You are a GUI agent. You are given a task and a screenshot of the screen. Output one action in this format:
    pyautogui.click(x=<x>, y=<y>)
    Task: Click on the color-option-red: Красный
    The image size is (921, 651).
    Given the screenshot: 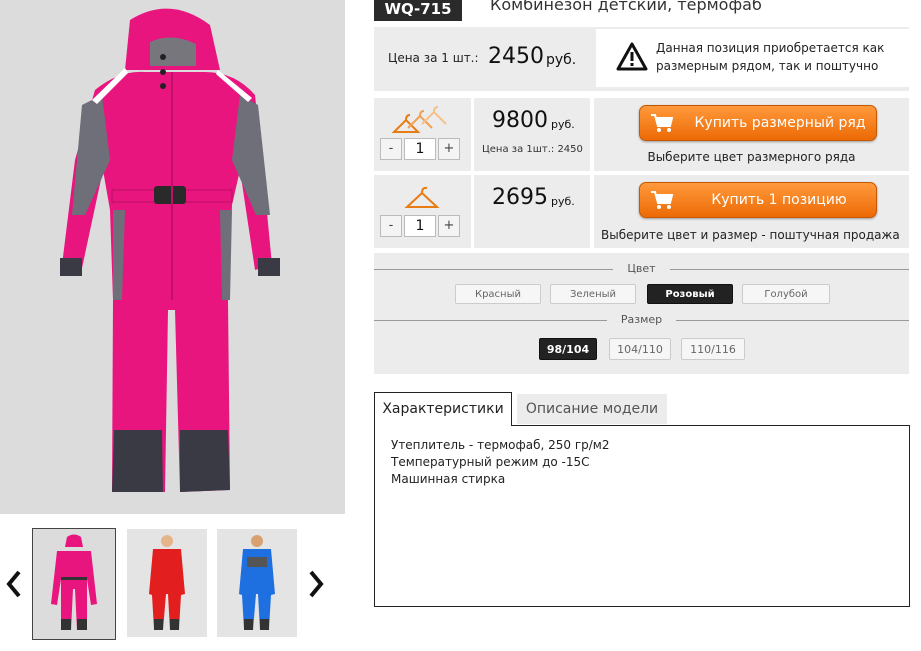 What is the action you would take?
    pyautogui.click(x=498, y=294)
    